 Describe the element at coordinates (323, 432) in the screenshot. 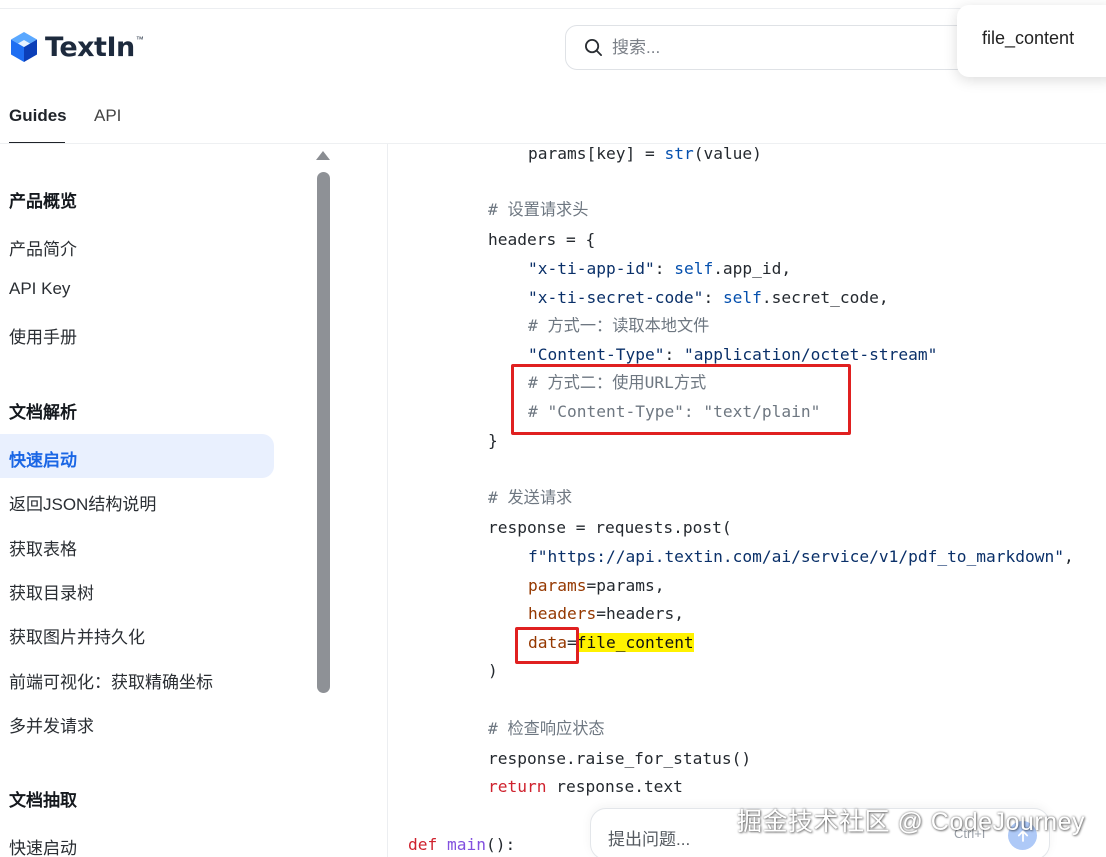

I see `sidebar-scrollbar-thumb` at that location.